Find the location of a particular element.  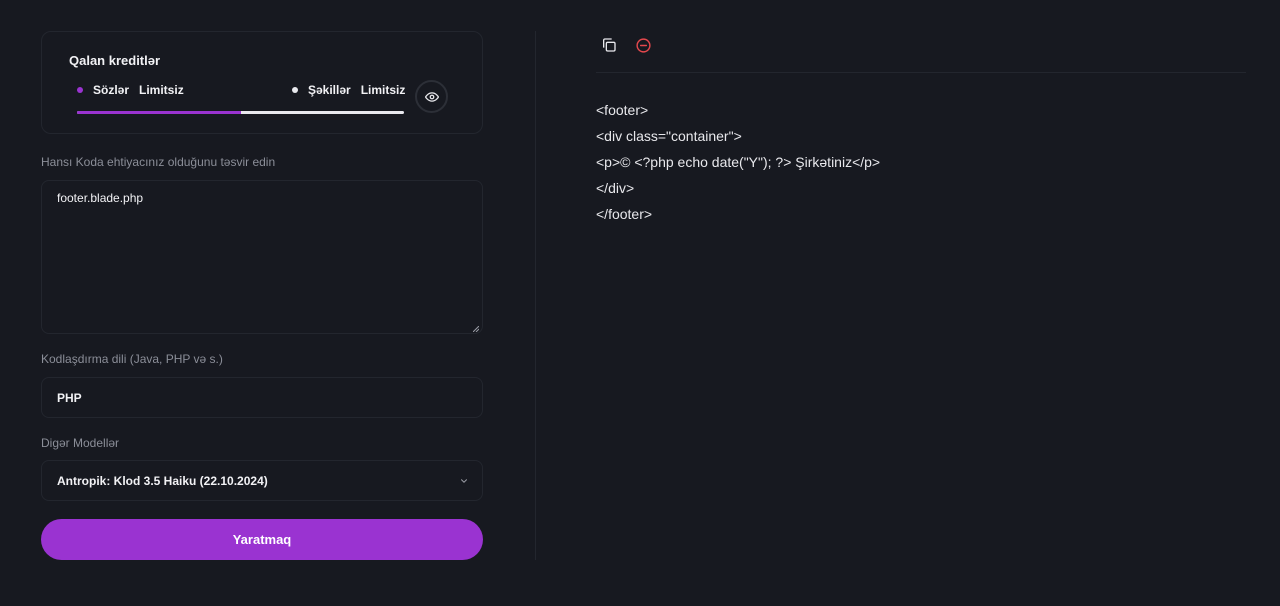

language-label: Kodlaşdırma dili (Java, PHP və s.) is located at coordinates (132, 359).